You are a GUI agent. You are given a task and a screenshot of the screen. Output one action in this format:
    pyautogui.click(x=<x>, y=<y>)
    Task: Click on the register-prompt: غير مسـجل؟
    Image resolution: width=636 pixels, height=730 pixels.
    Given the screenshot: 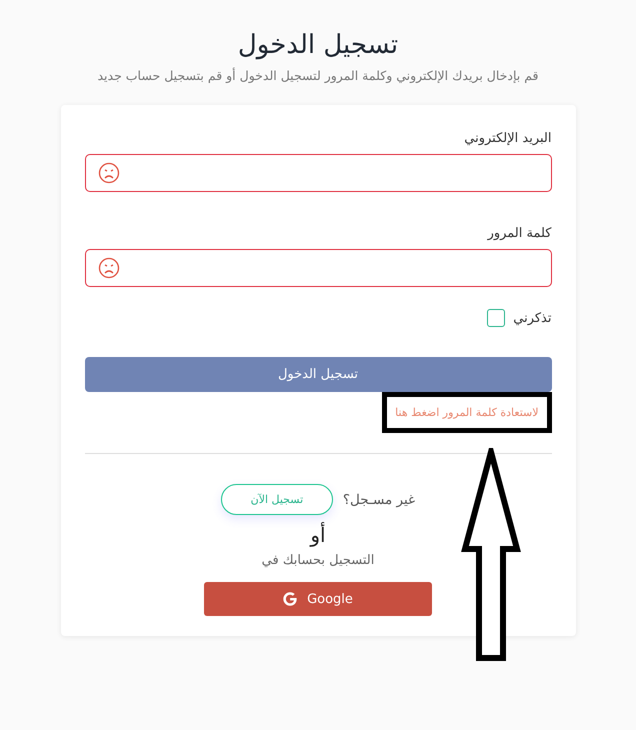 What is the action you would take?
    pyautogui.click(x=379, y=500)
    